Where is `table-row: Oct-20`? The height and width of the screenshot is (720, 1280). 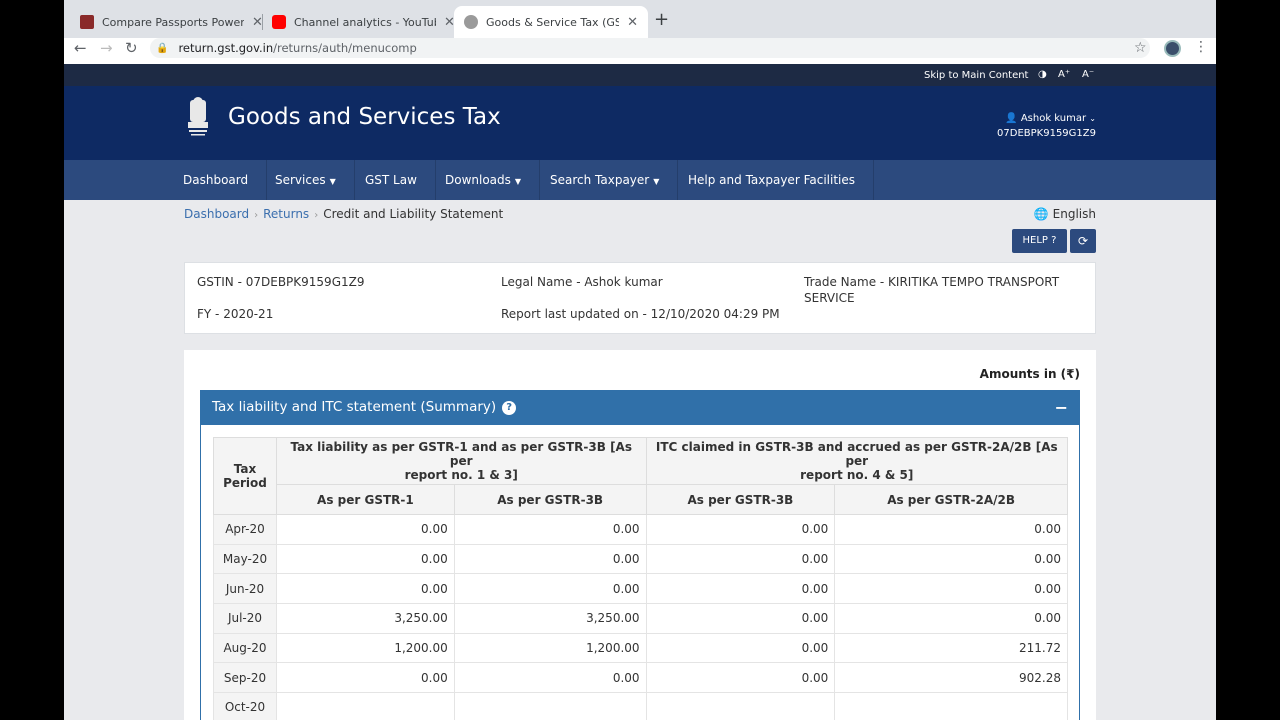 table-row: Oct-20 is located at coordinates (640, 706).